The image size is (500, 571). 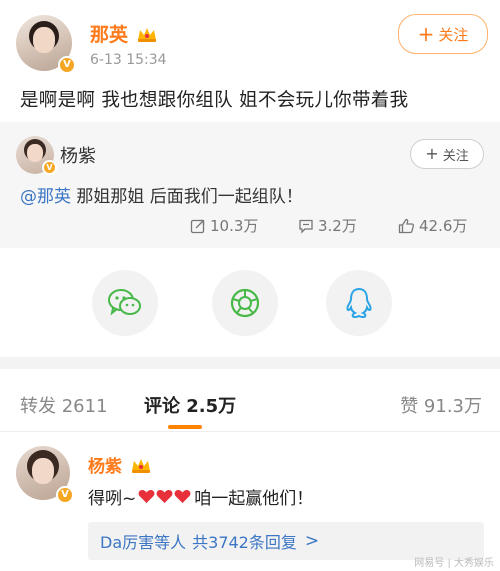 What do you see at coordinates (185, 427) in the screenshot?
I see `active-tab-indicator` at bounding box center [185, 427].